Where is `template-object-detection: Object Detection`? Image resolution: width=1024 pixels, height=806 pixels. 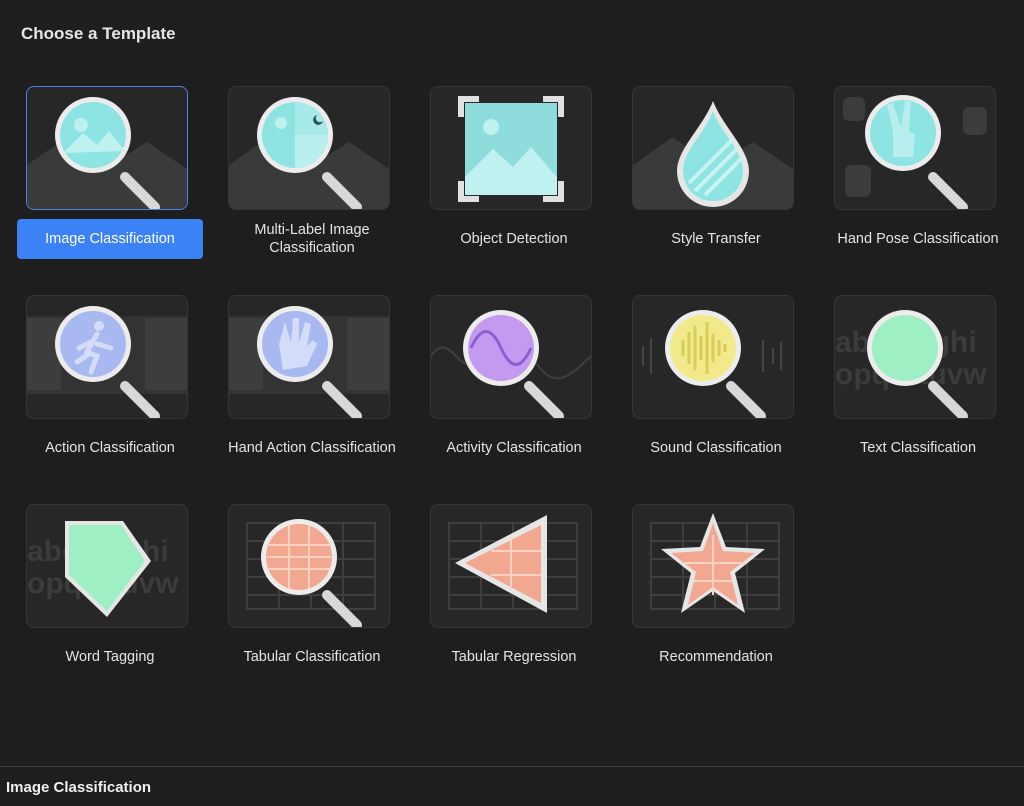 template-object-detection: Object Detection is located at coordinates (514, 176).